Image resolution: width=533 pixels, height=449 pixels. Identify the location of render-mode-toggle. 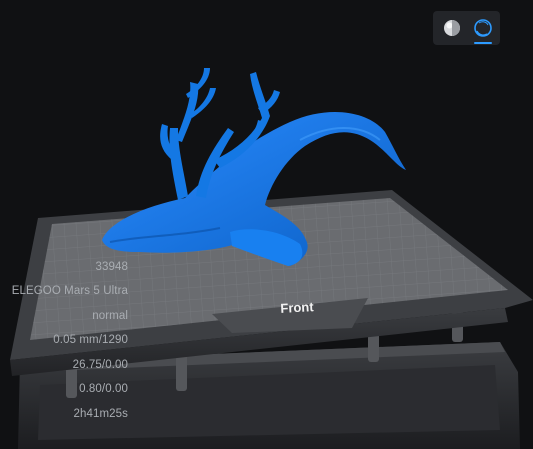
(466, 28).